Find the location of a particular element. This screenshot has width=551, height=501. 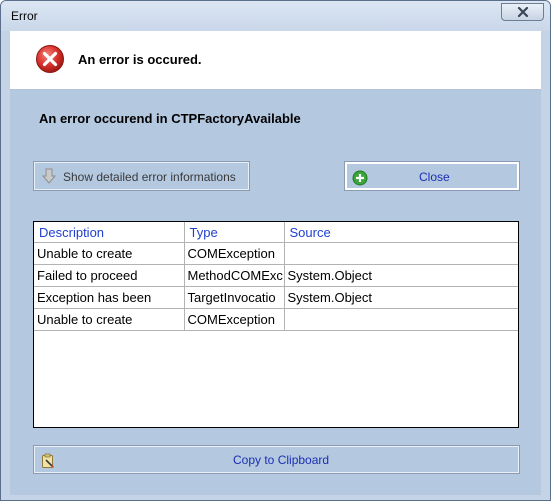

close-button: Close is located at coordinates (432, 176).